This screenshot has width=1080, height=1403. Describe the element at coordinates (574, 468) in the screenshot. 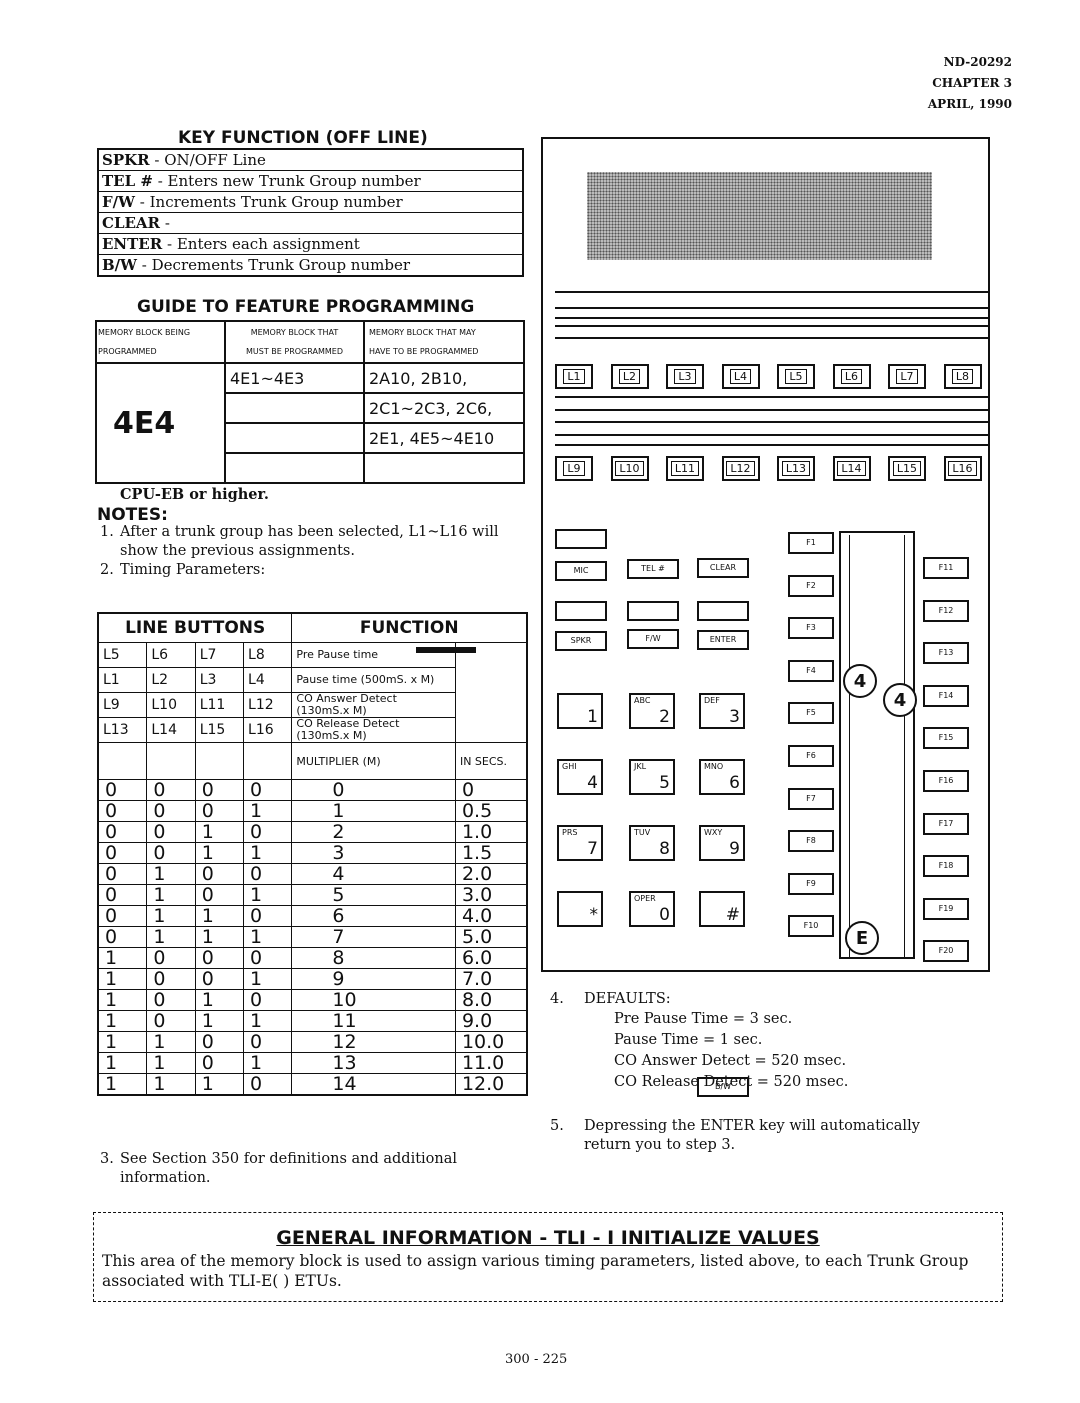

I see `line-key-l9: L9` at that location.